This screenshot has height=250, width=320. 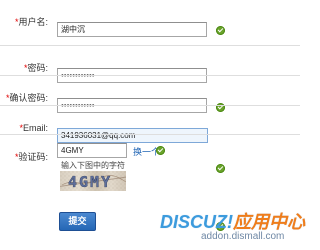 I want to click on captcha-image: 4GMY, so click(x=93, y=181).